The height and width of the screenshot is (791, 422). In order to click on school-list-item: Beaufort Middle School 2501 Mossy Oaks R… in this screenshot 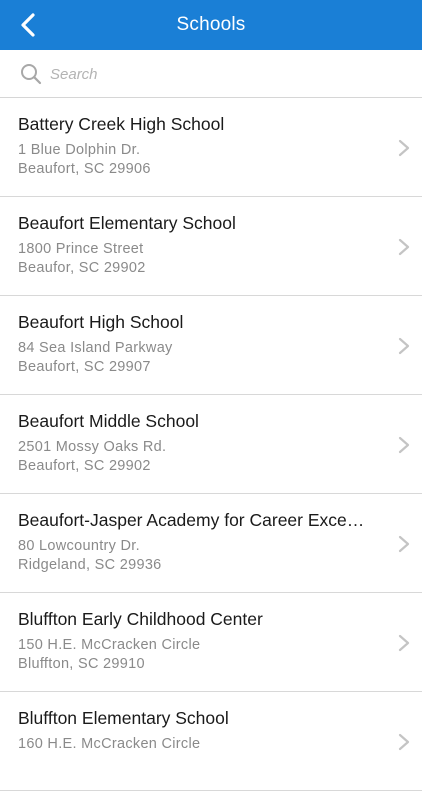, I will do `click(211, 444)`.